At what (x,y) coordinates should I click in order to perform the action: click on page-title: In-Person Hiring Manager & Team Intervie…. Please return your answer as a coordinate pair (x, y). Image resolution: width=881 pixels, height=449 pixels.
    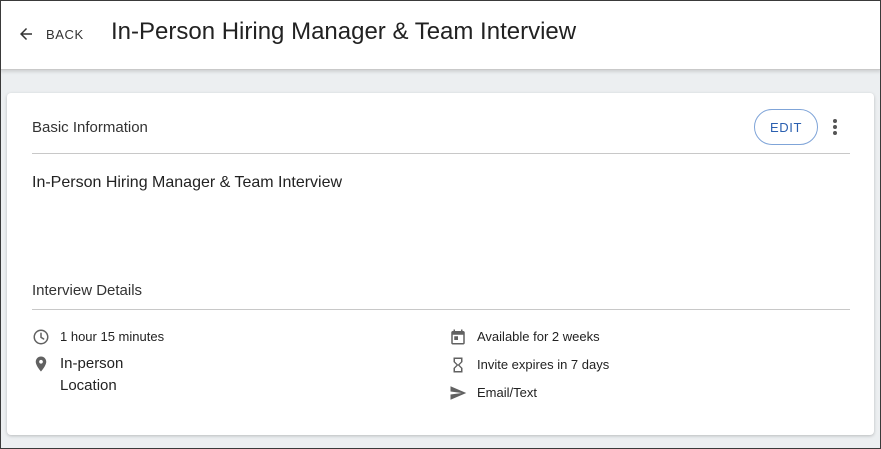
    Looking at the image, I should click on (344, 31).